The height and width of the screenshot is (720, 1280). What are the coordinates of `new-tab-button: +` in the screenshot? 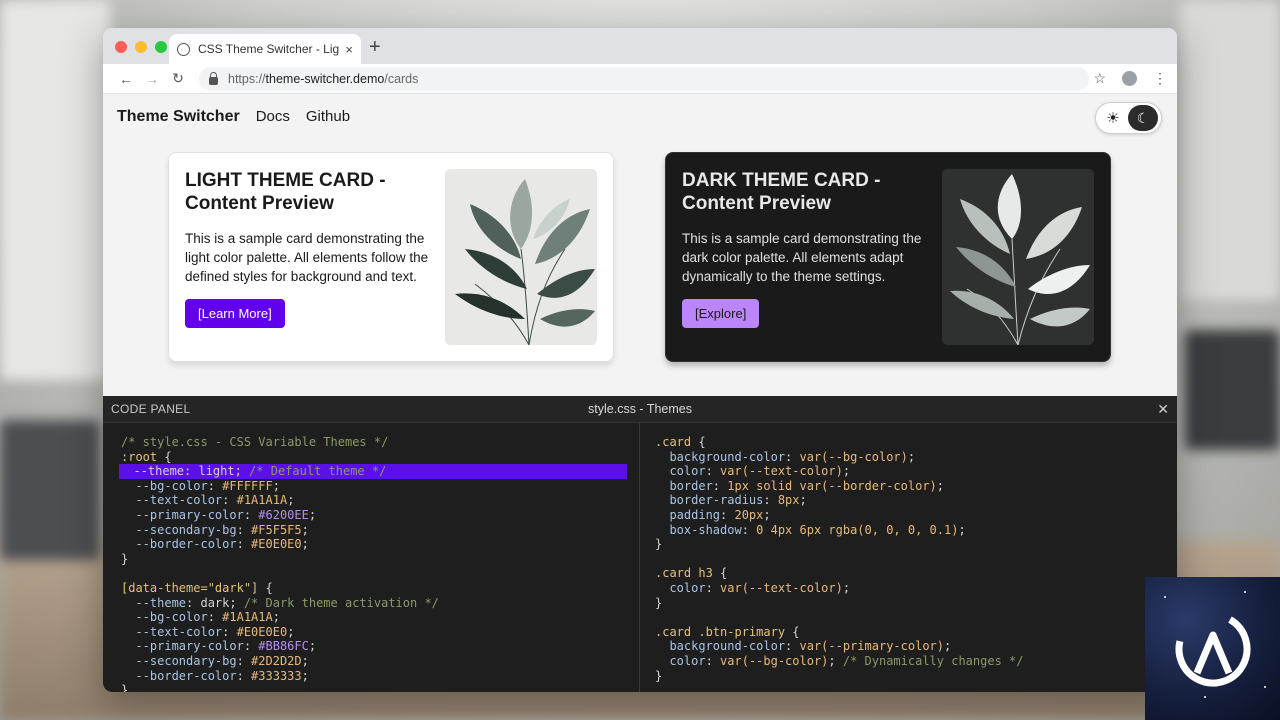 It's located at (375, 47).